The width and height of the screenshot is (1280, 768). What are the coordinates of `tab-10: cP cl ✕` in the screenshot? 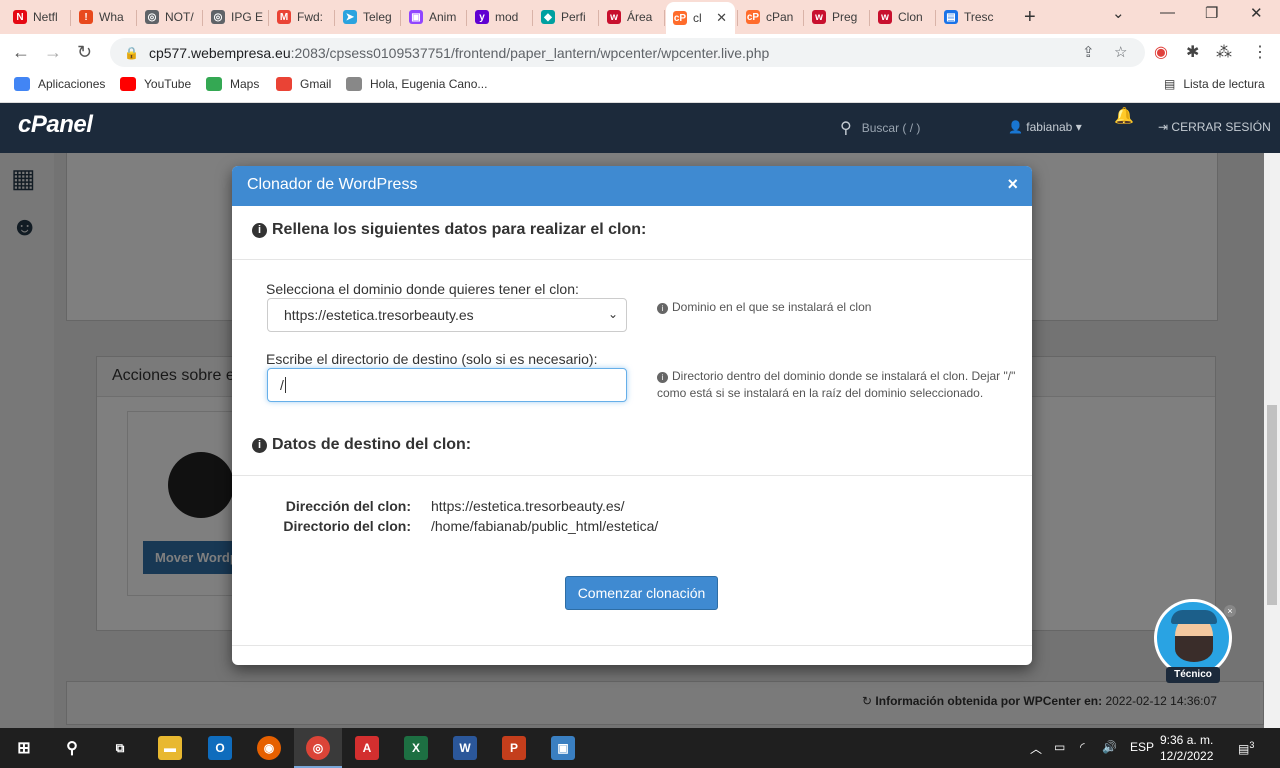 It's located at (700, 18).